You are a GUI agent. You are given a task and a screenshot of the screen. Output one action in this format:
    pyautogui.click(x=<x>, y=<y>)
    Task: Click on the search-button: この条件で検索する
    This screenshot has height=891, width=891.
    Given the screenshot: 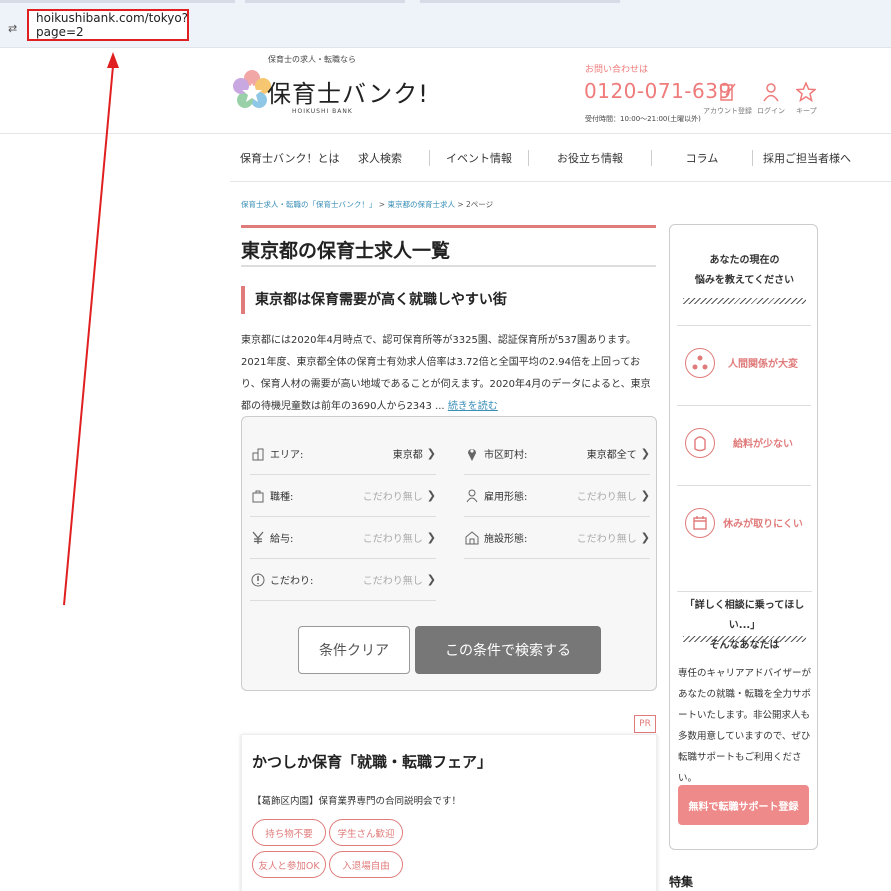 What is the action you would take?
    pyautogui.click(x=508, y=650)
    